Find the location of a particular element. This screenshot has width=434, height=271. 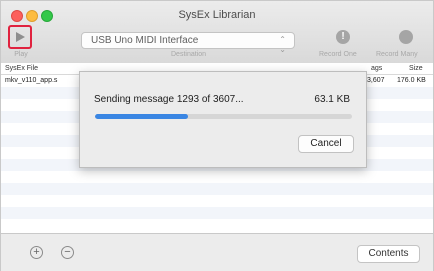

play-label: Play is located at coordinates (21, 54).